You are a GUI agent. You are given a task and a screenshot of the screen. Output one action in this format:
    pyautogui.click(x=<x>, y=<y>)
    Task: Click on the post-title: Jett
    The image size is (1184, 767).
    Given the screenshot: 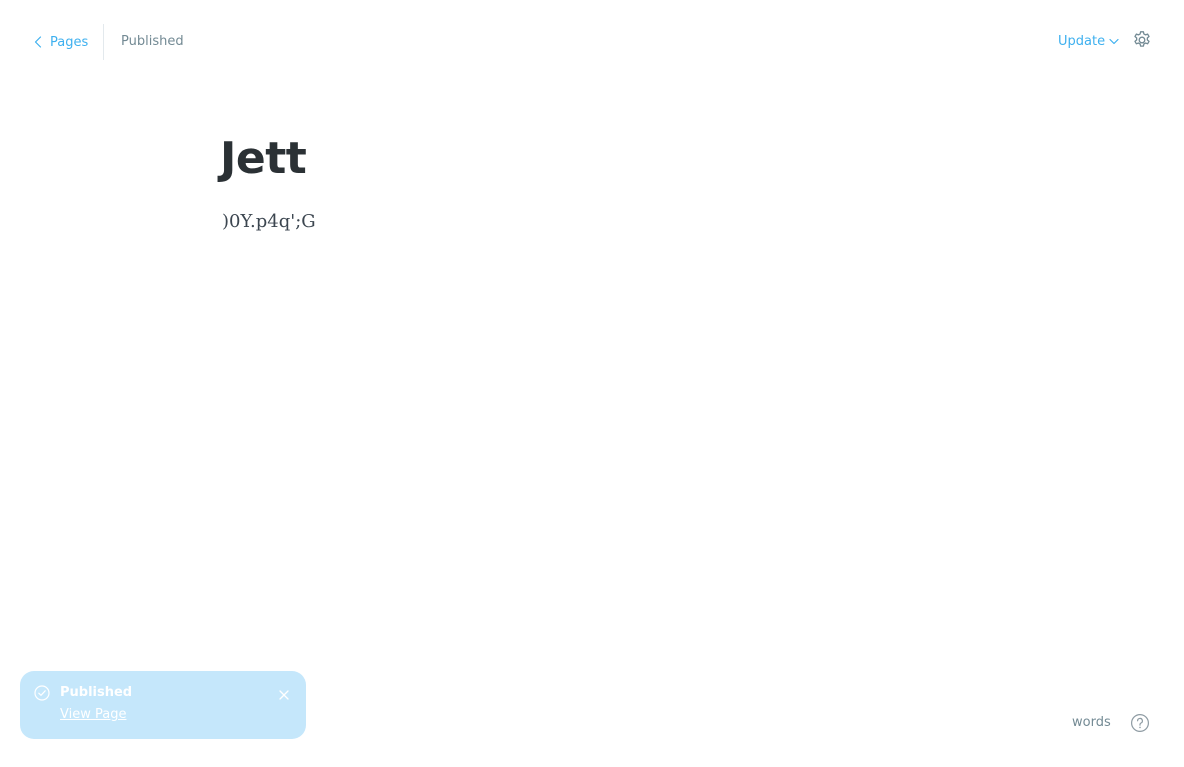 What is the action you would take?
    pyautogui.click(x=263, y=159)
    